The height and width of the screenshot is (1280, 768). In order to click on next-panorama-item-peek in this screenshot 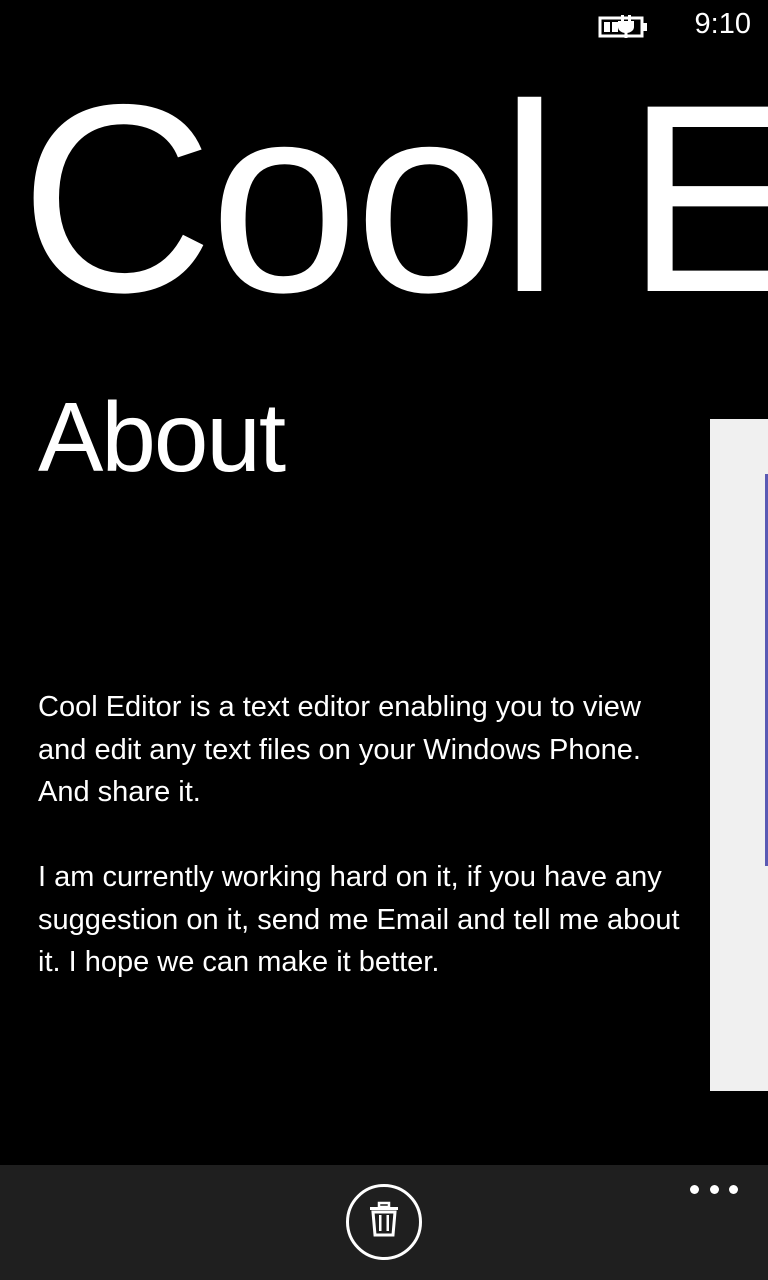, I will do `click(739, 755)`.